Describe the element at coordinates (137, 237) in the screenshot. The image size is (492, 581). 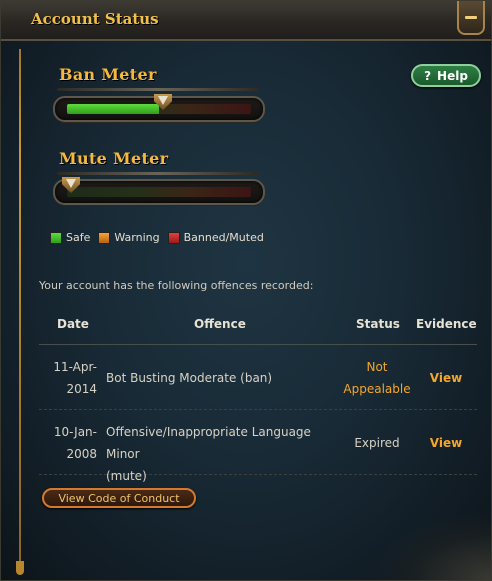
I see `legend-label: Warning` at that location.